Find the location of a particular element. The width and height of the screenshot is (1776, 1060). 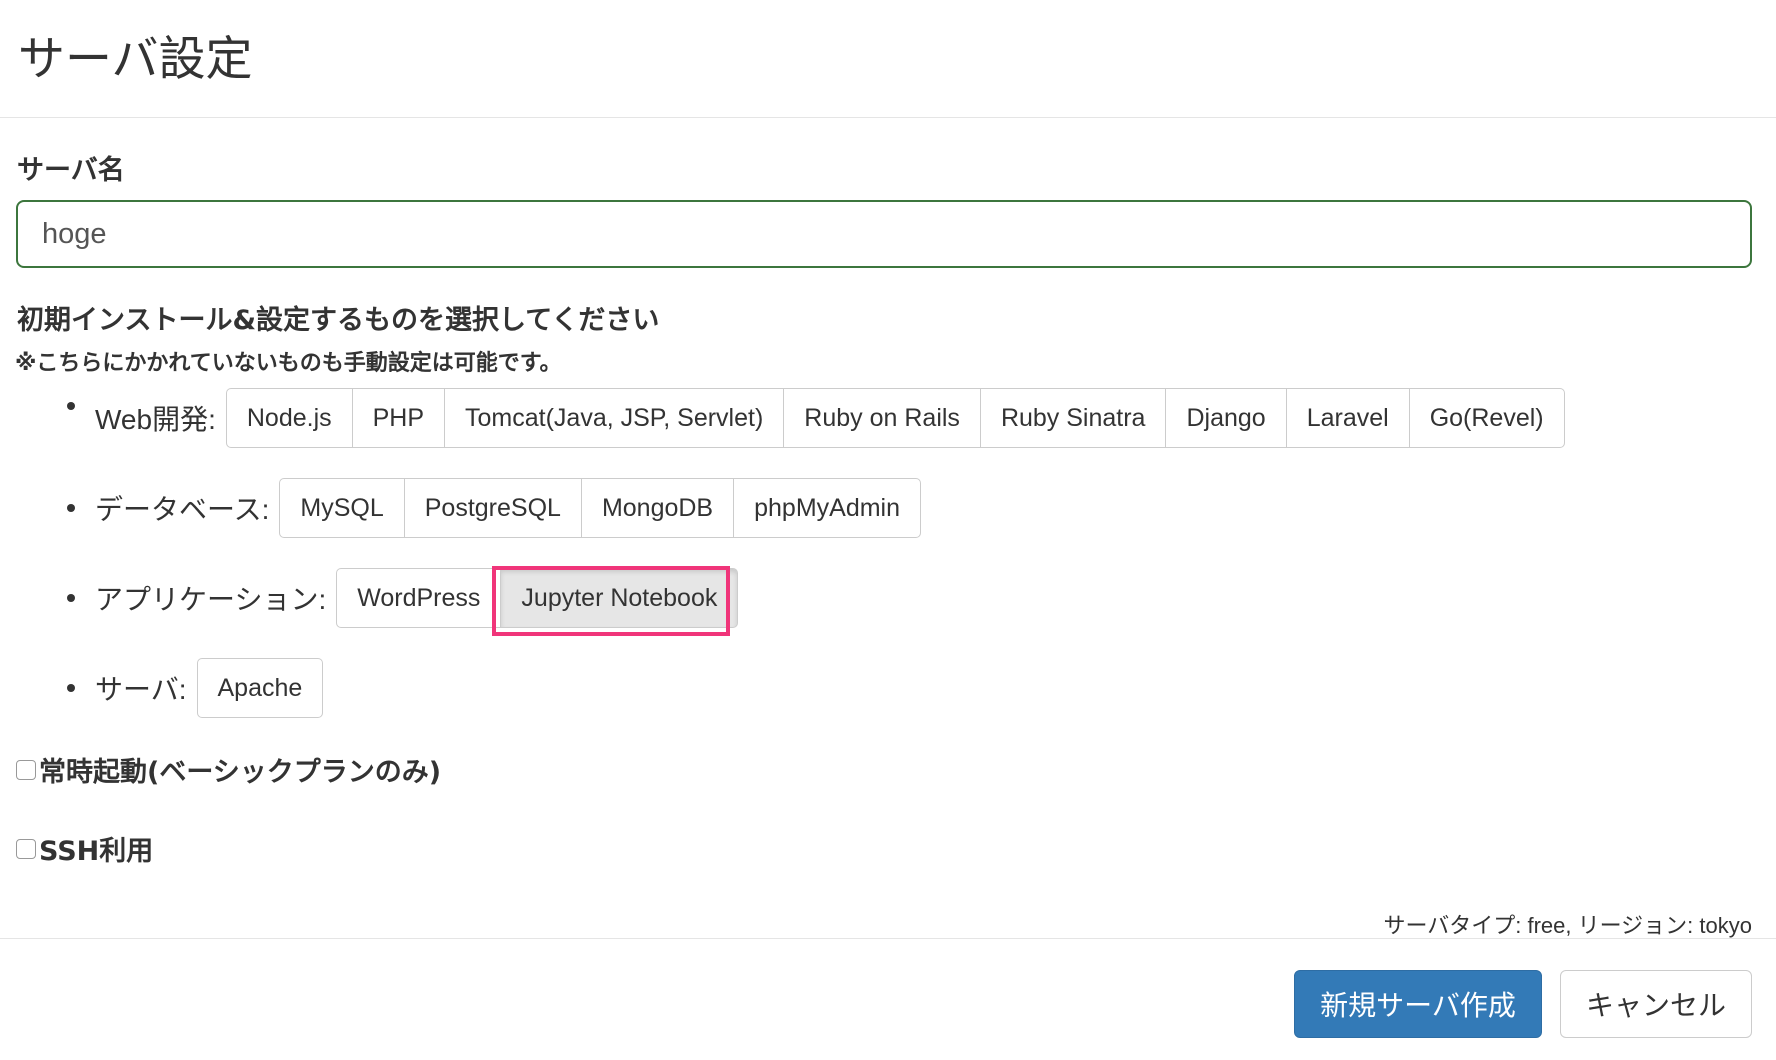

server-name-input is located at coordinates (884, 234).